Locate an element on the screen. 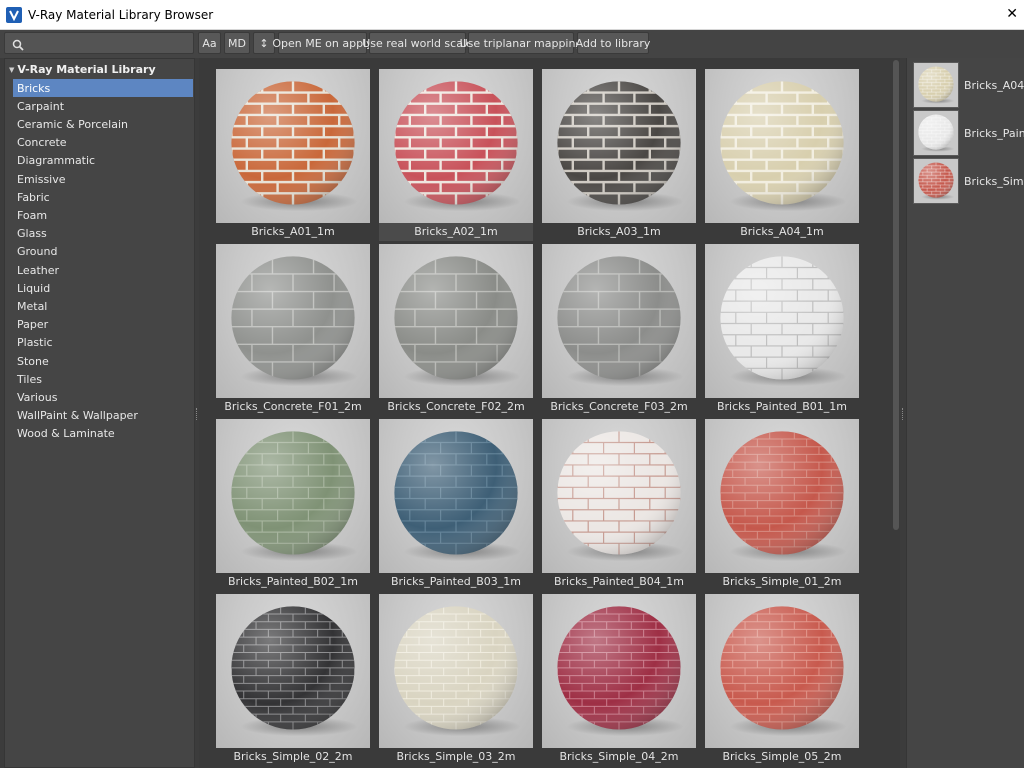 This screenshot has width=1024, height=768. material-tile: Bricks_Painted_B04_1m is located at coordinates (619, 505).